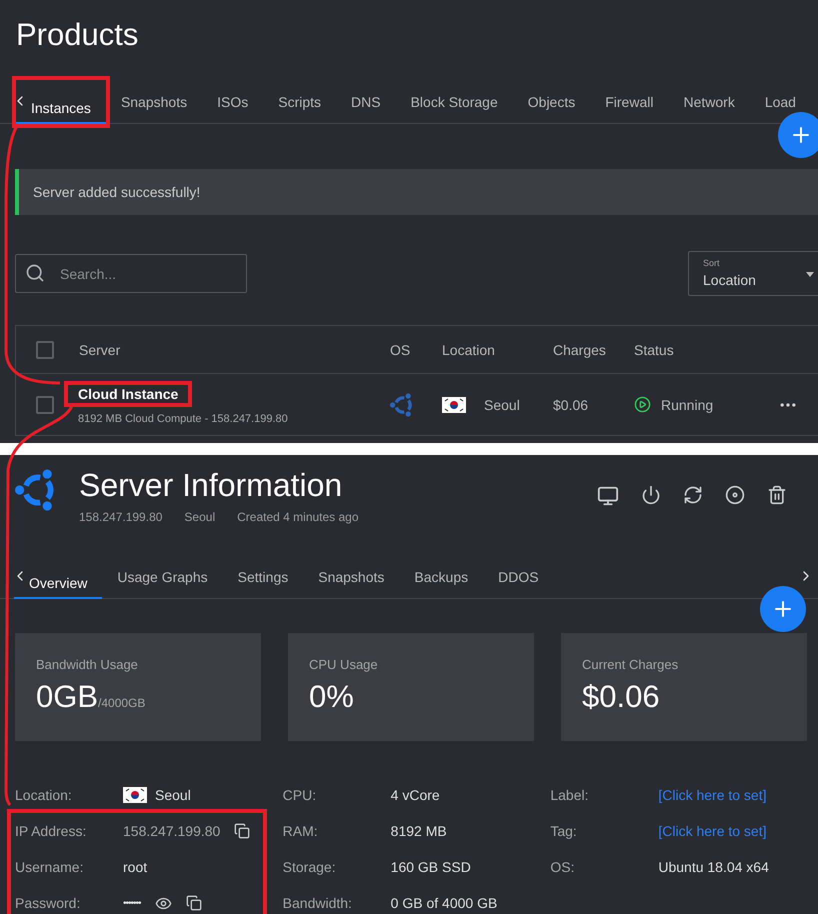 This screenshot has width=818, height=914. What do you see at coordinates (631, 664) in the screenshot?
I see `stat-label: Current Charges` at bounding box center [631, 664].